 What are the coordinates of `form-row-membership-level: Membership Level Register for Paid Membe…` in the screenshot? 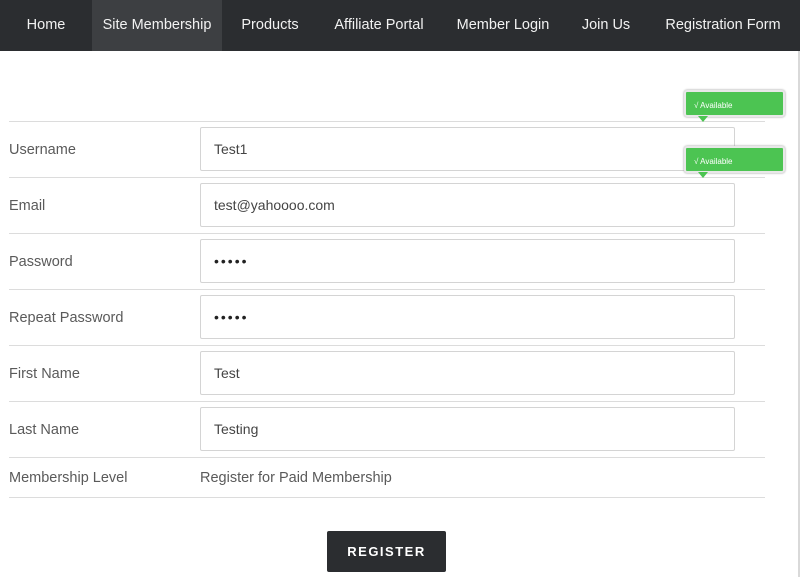 It's located at (387, 477).